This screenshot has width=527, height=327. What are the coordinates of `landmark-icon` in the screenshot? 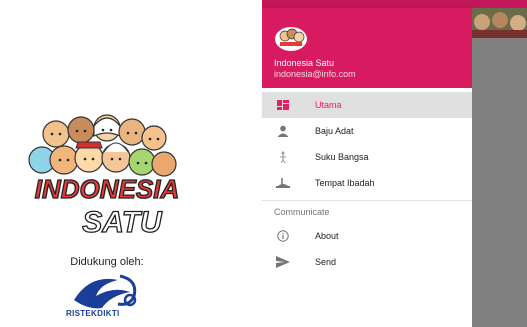 It's located at (283, 183).